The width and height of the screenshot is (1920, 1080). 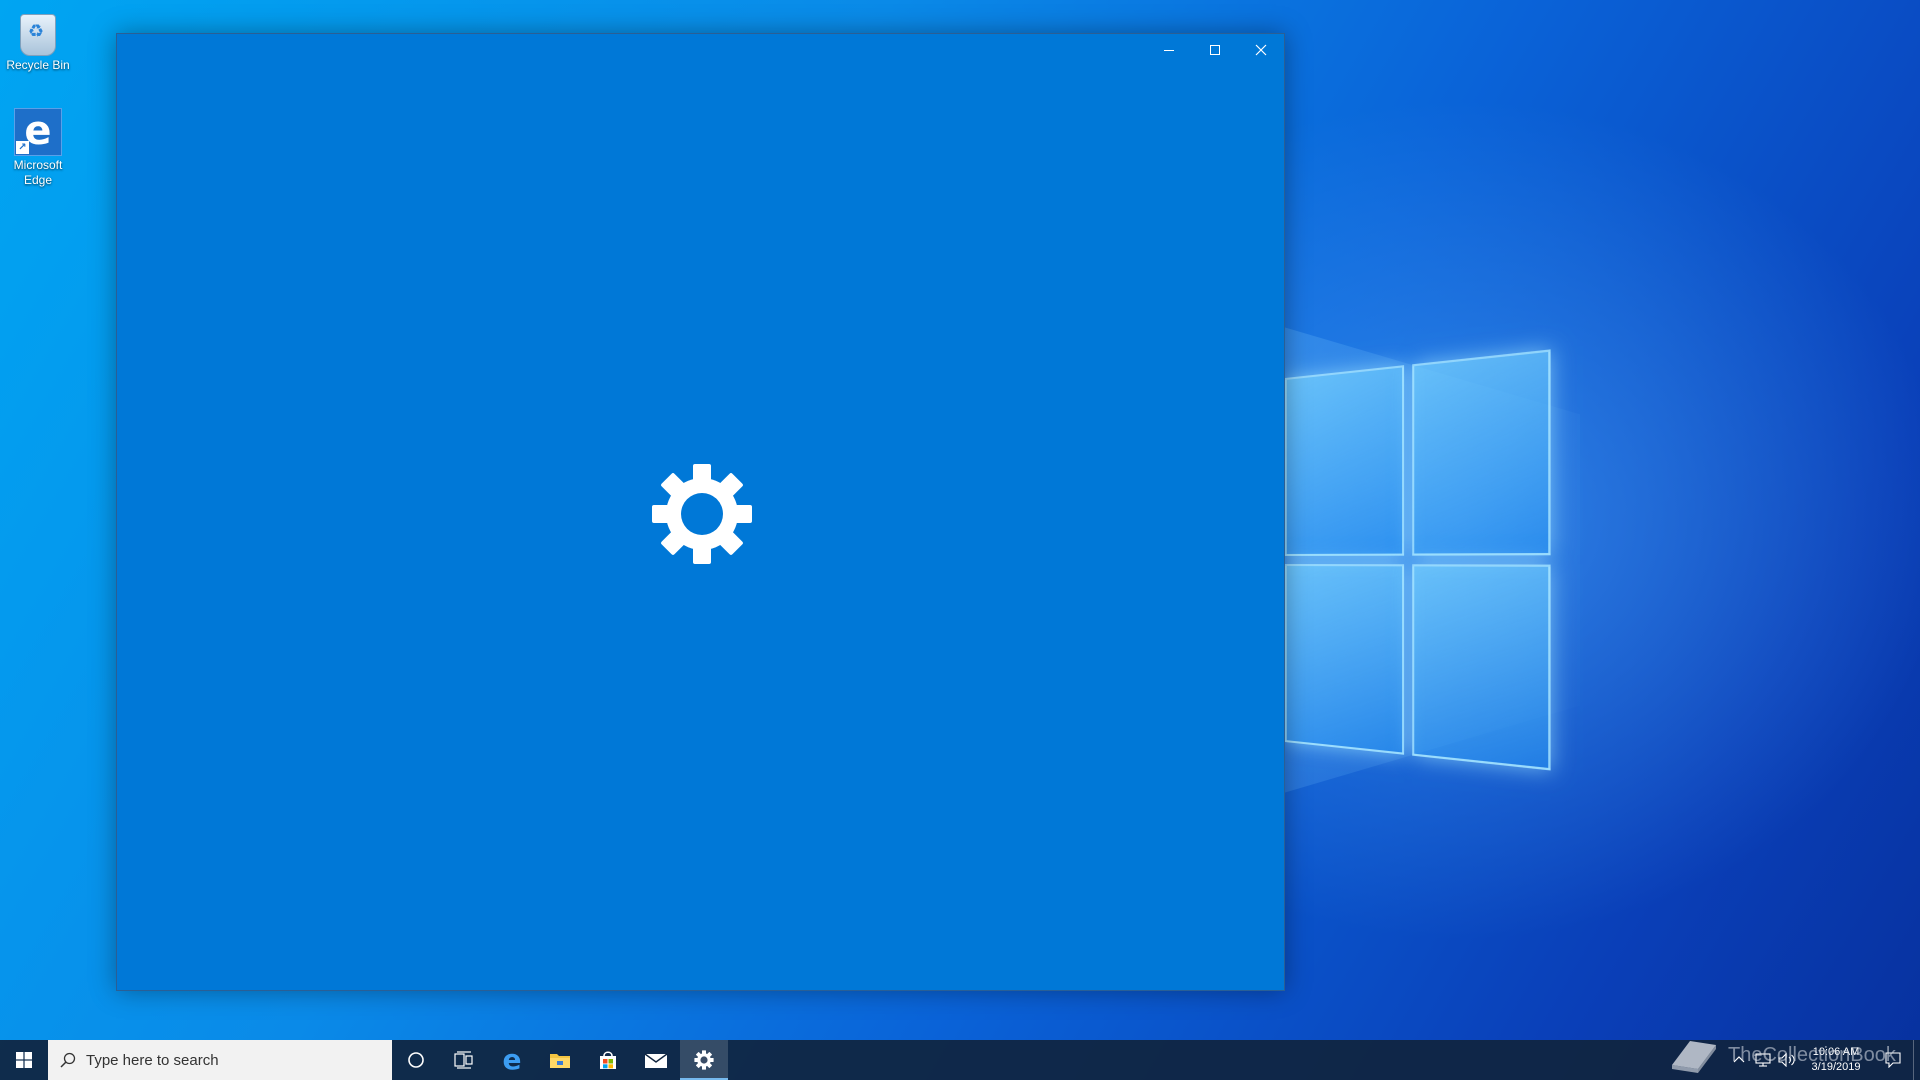 I want to click on volume-icon, so click(x=1786, y=1060).